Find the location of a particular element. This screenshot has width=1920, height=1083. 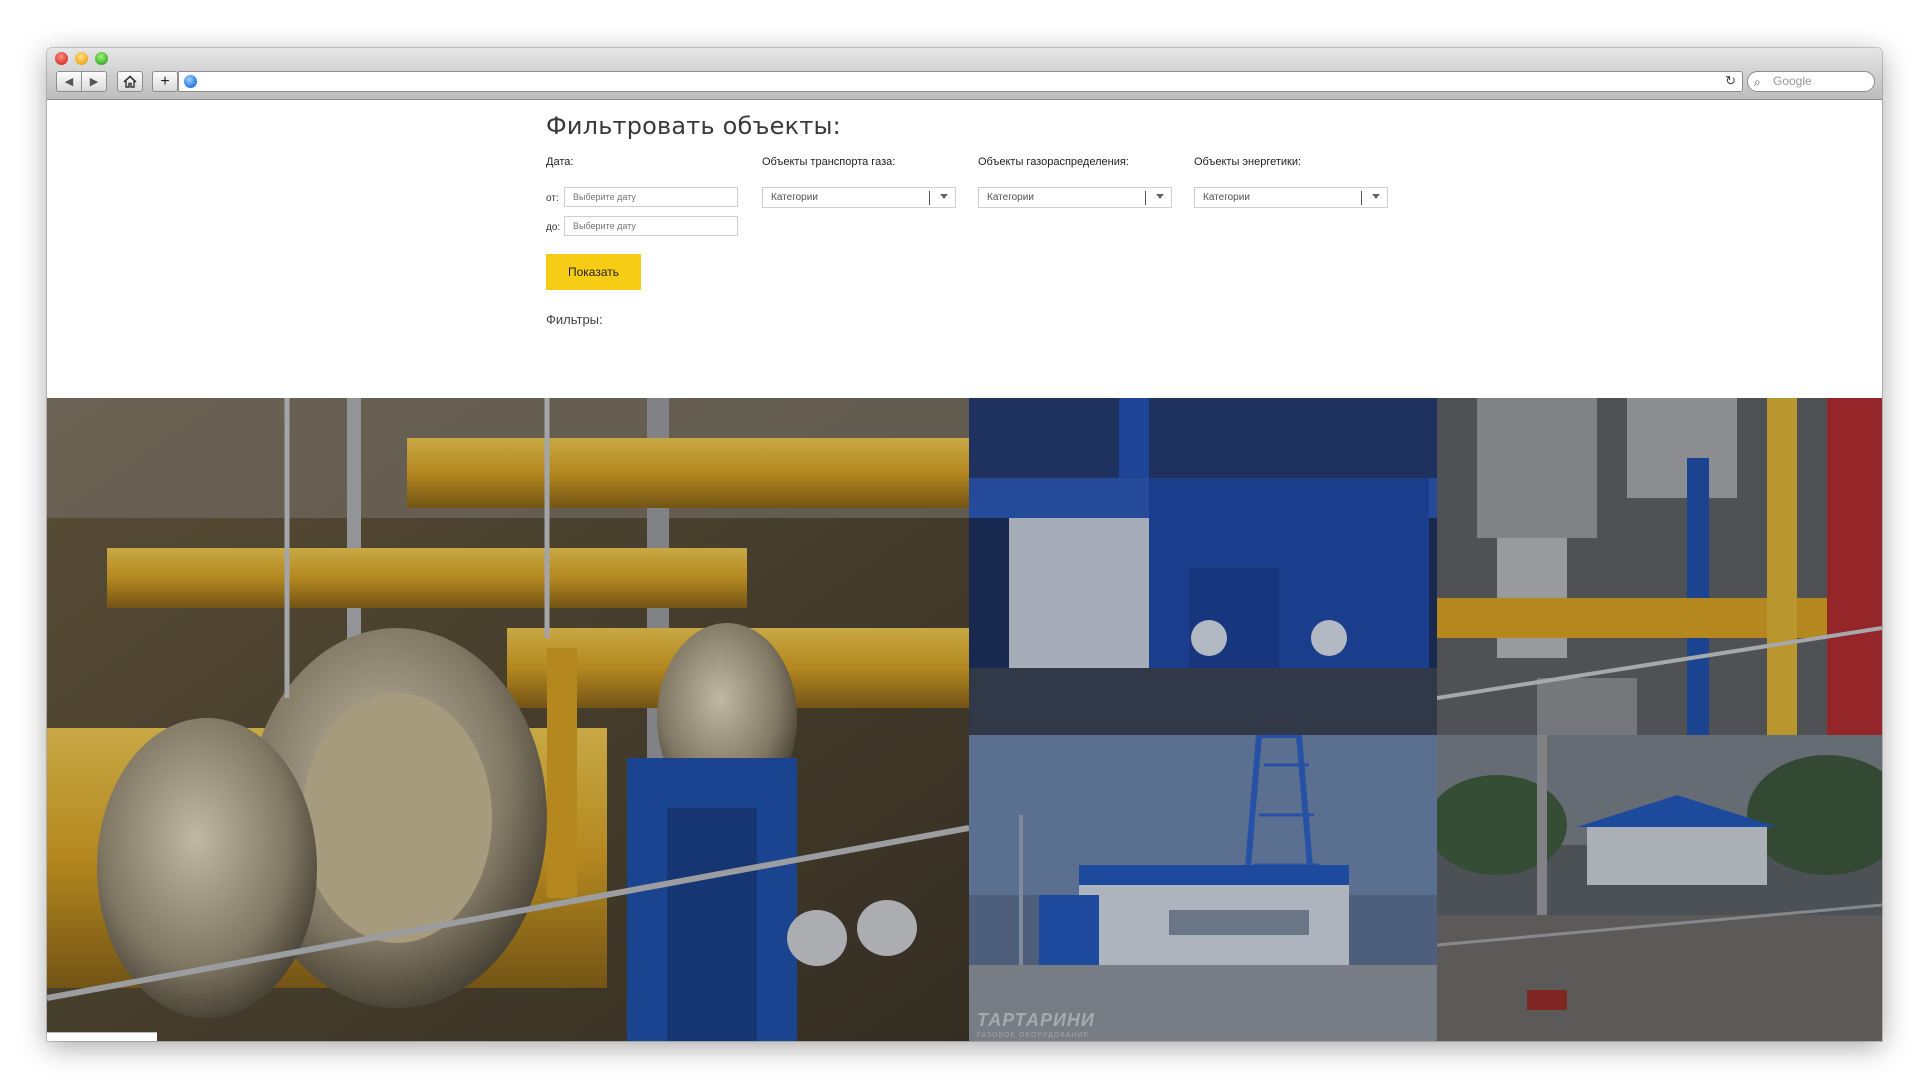

gallery-tile-gas-facility: ТАРТАРИНИ ГАЗОВОЕ ОБОРУДОВАНИЕ is located at coordinates (1203, 888).